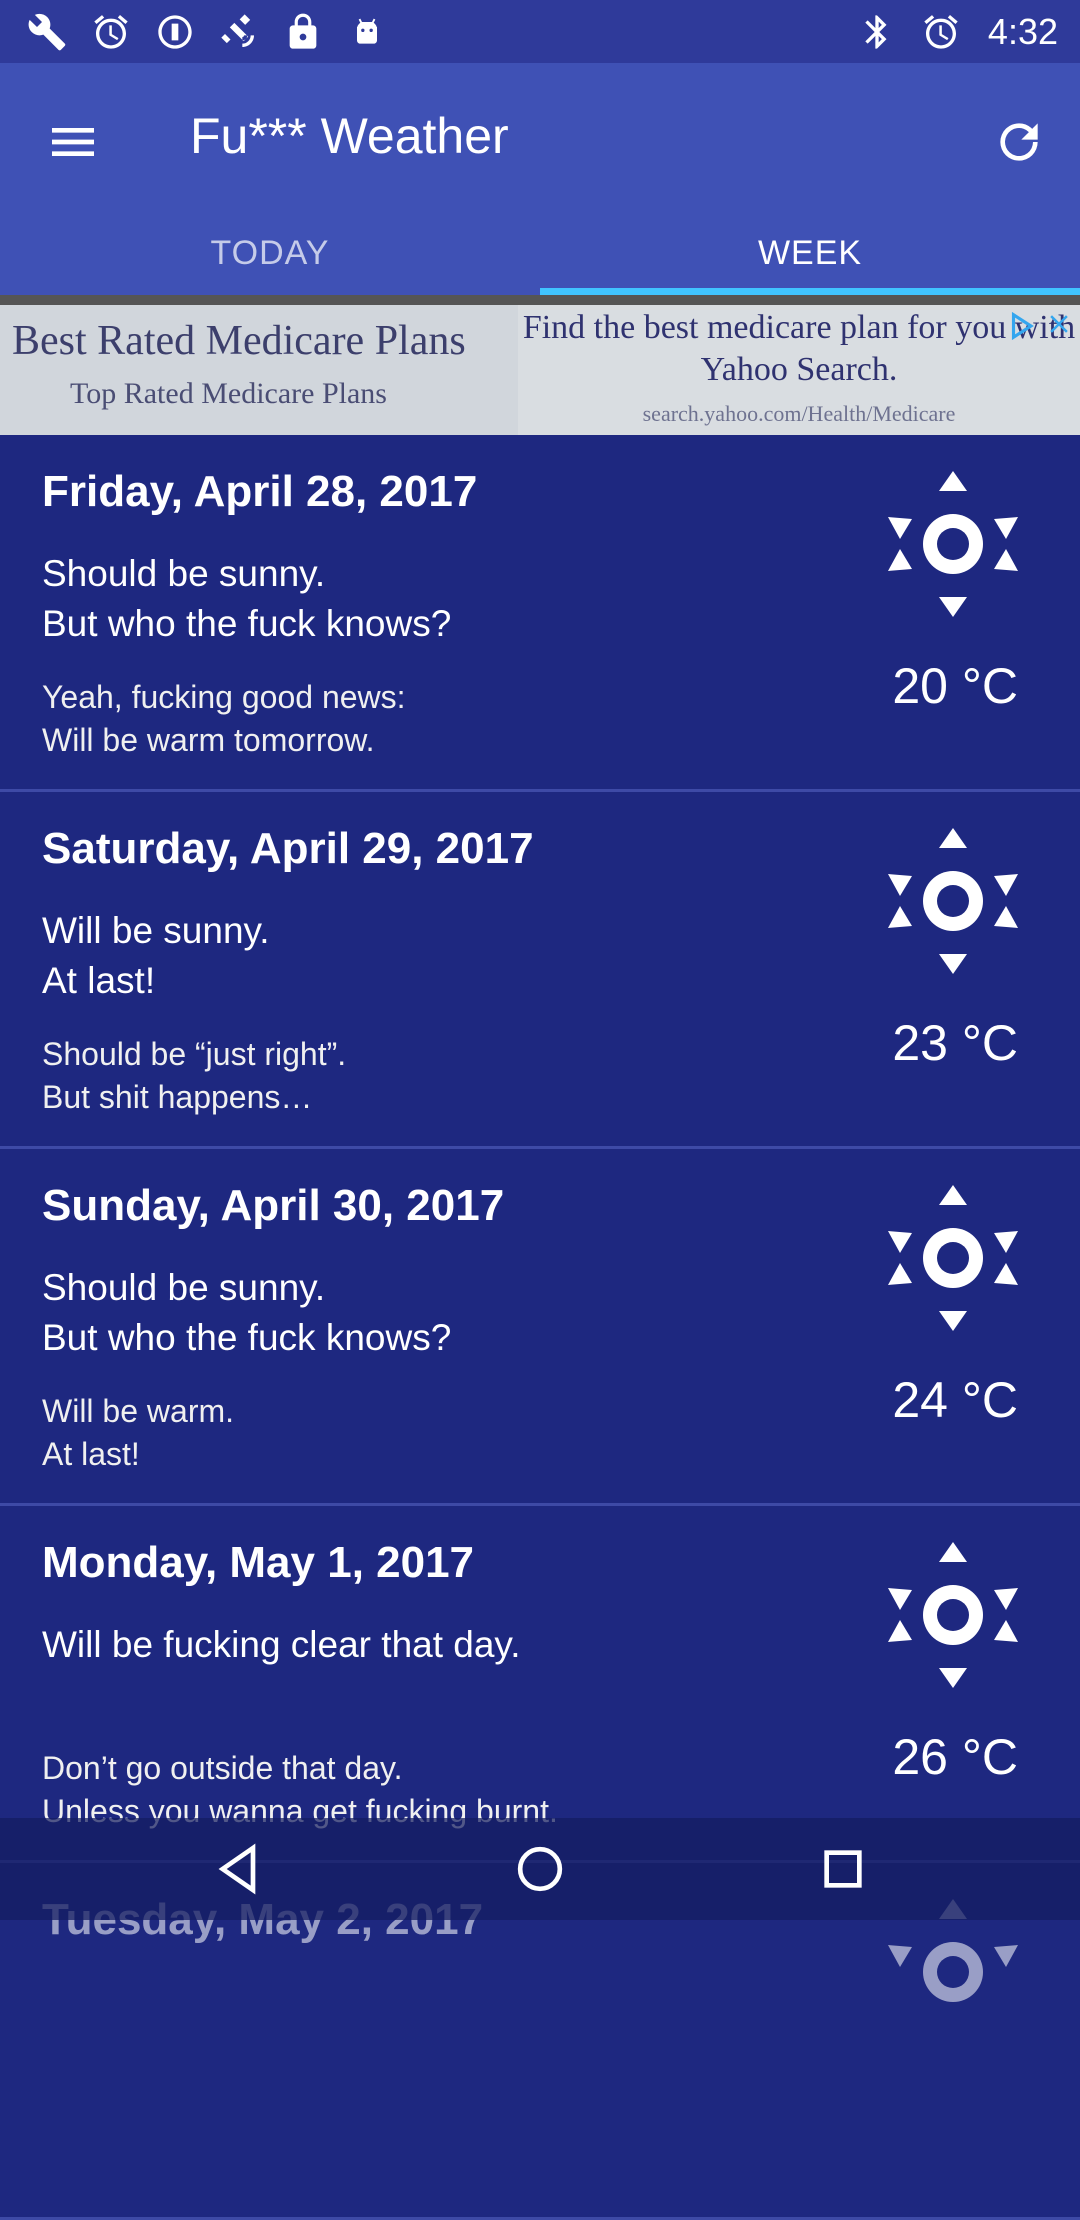 This screenshot has height=2220, width=1080. Describe the element at coordinates (281, 1644) in the screenshot. I see `day-description: Will be fucking clear that day.` at that location.